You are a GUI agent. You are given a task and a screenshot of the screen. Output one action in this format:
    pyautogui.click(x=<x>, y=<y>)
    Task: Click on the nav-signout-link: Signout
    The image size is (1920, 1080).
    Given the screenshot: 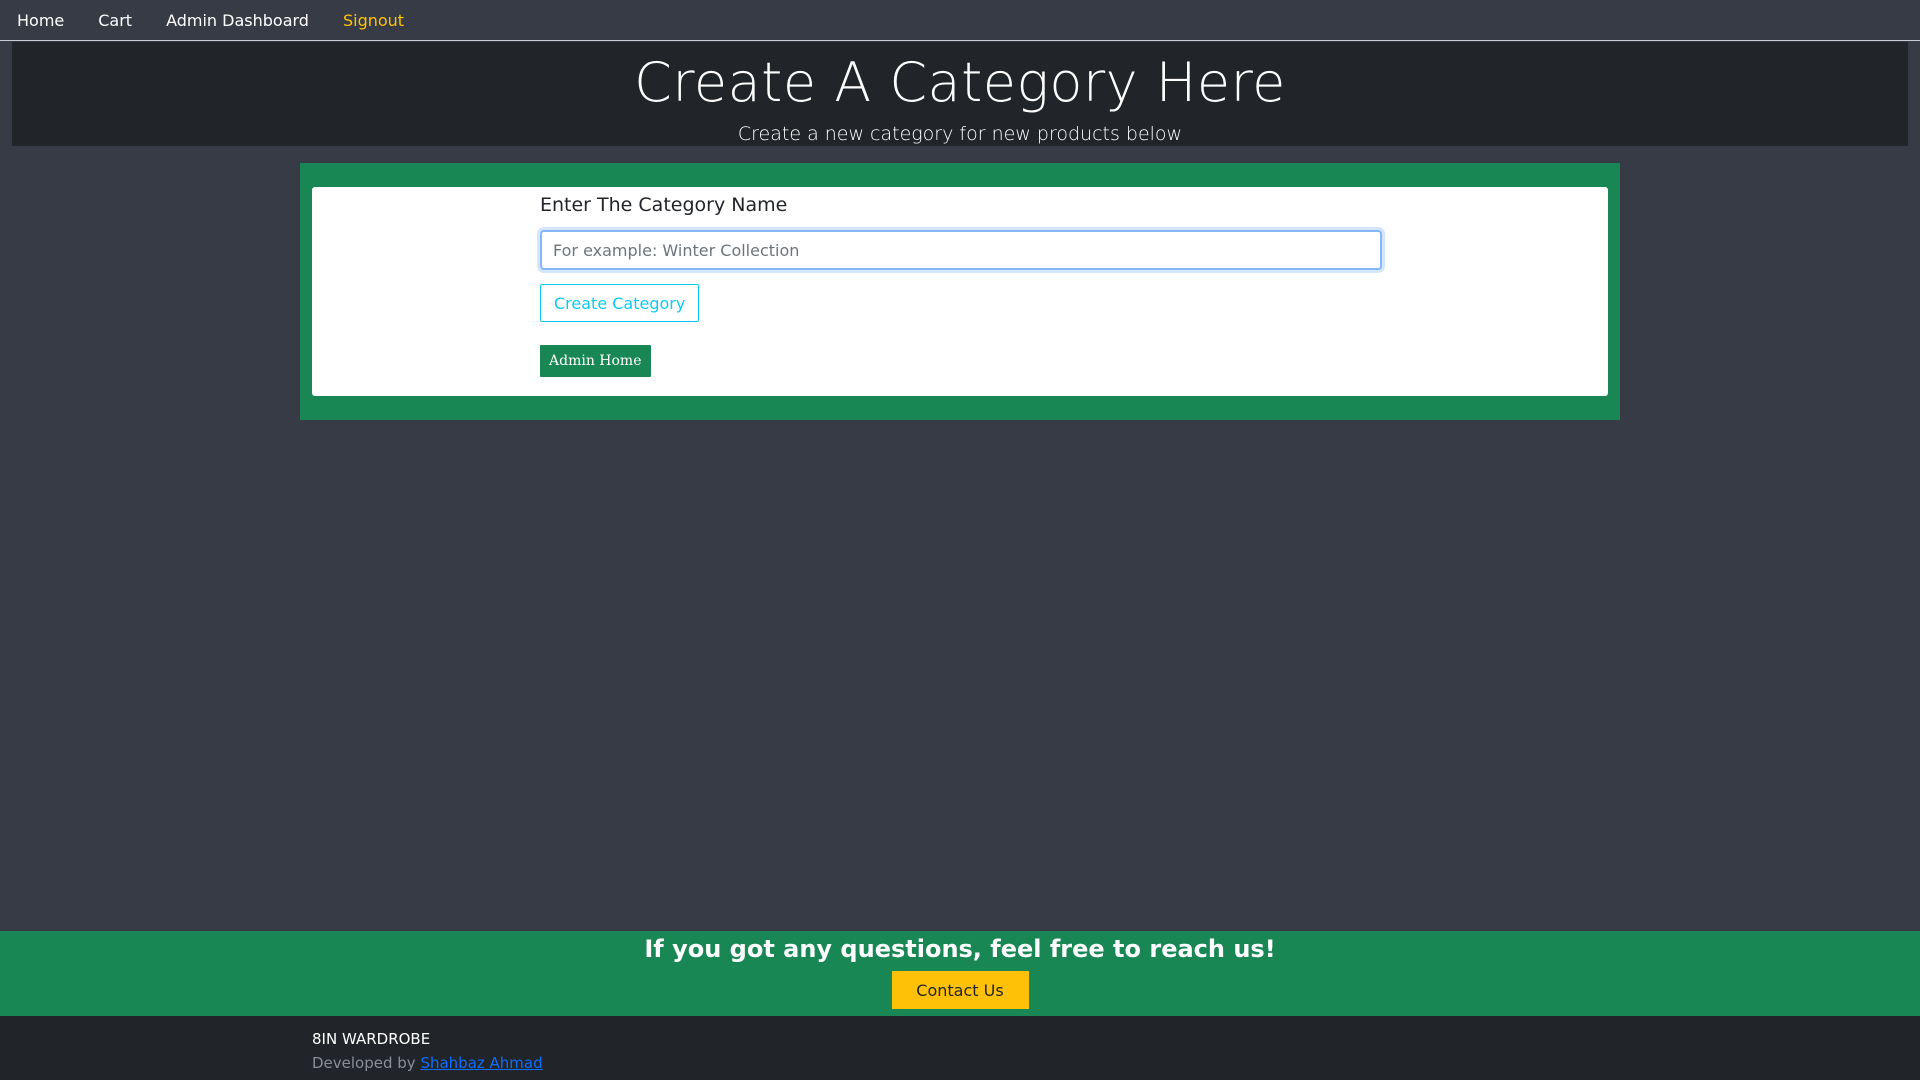 What is the action you would take?
    pyautogui.click(x=373, y=20)
    